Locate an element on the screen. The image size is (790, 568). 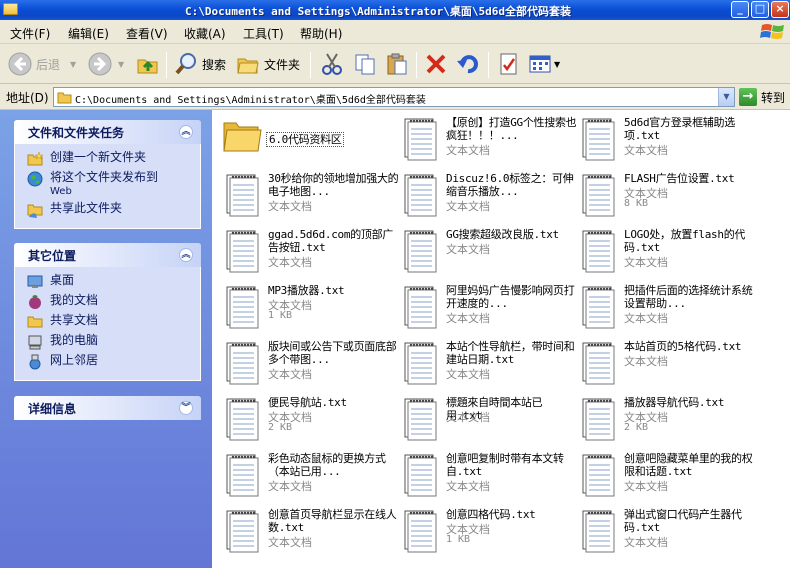
file-name: 本站个性导航栏，带时间和建站日期.txt is located at coordinates (510, 353).